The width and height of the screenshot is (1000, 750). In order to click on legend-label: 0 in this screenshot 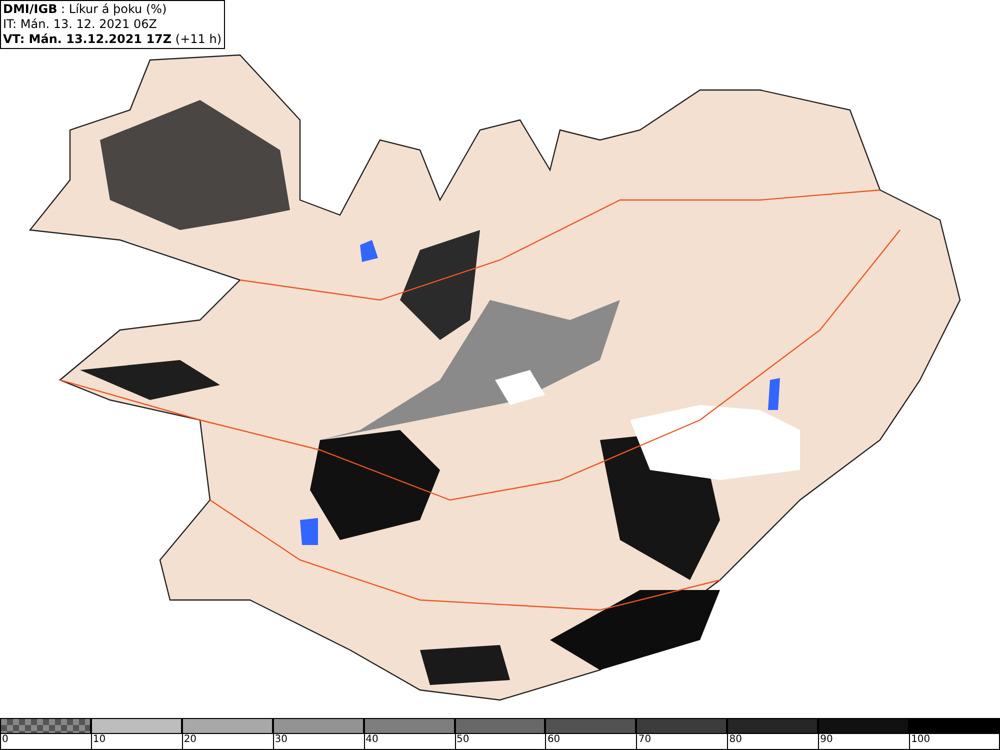, I will do `click(4, 739)`.